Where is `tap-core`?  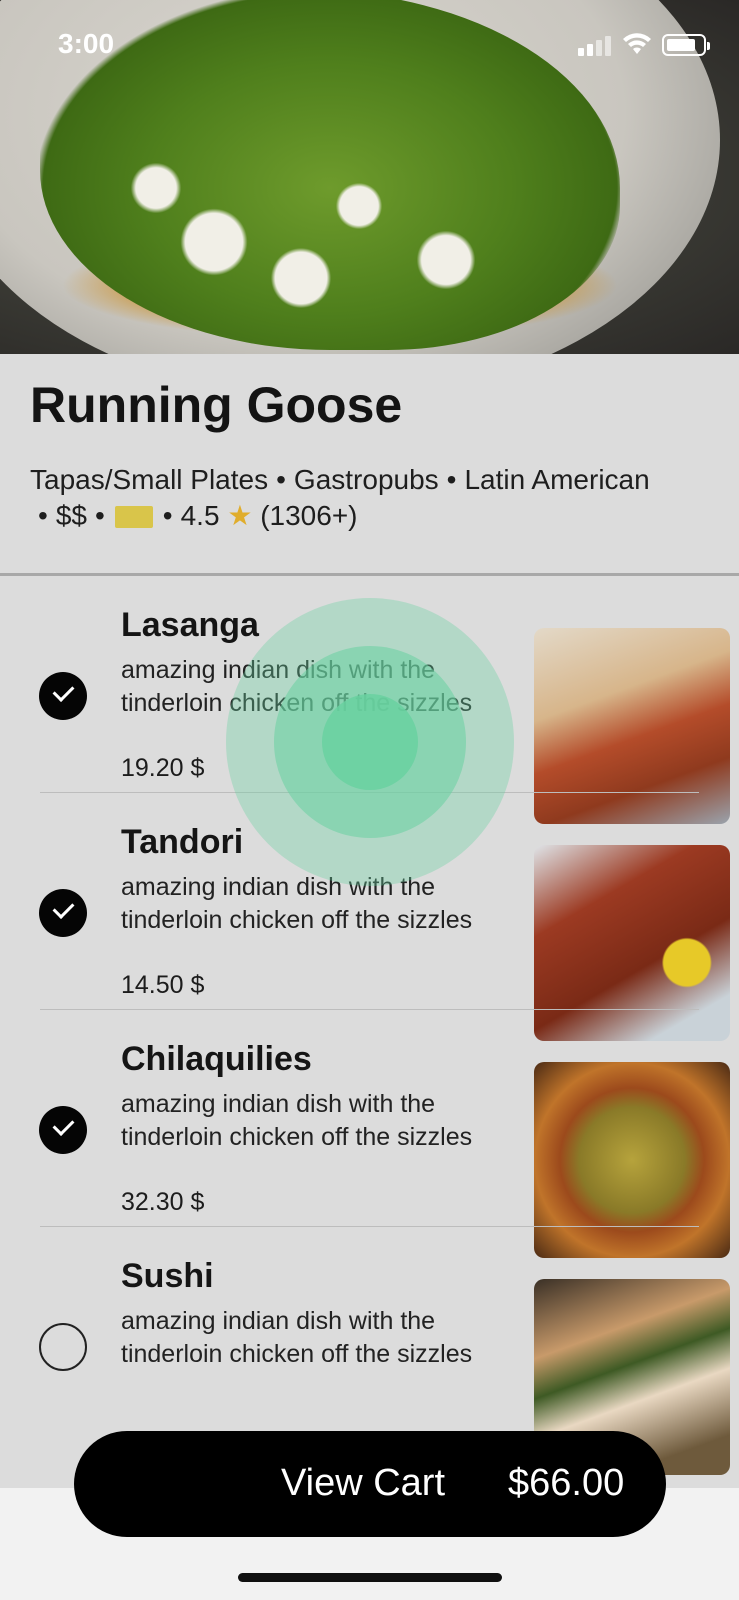 tap-core is located at coordinates (370, 742).